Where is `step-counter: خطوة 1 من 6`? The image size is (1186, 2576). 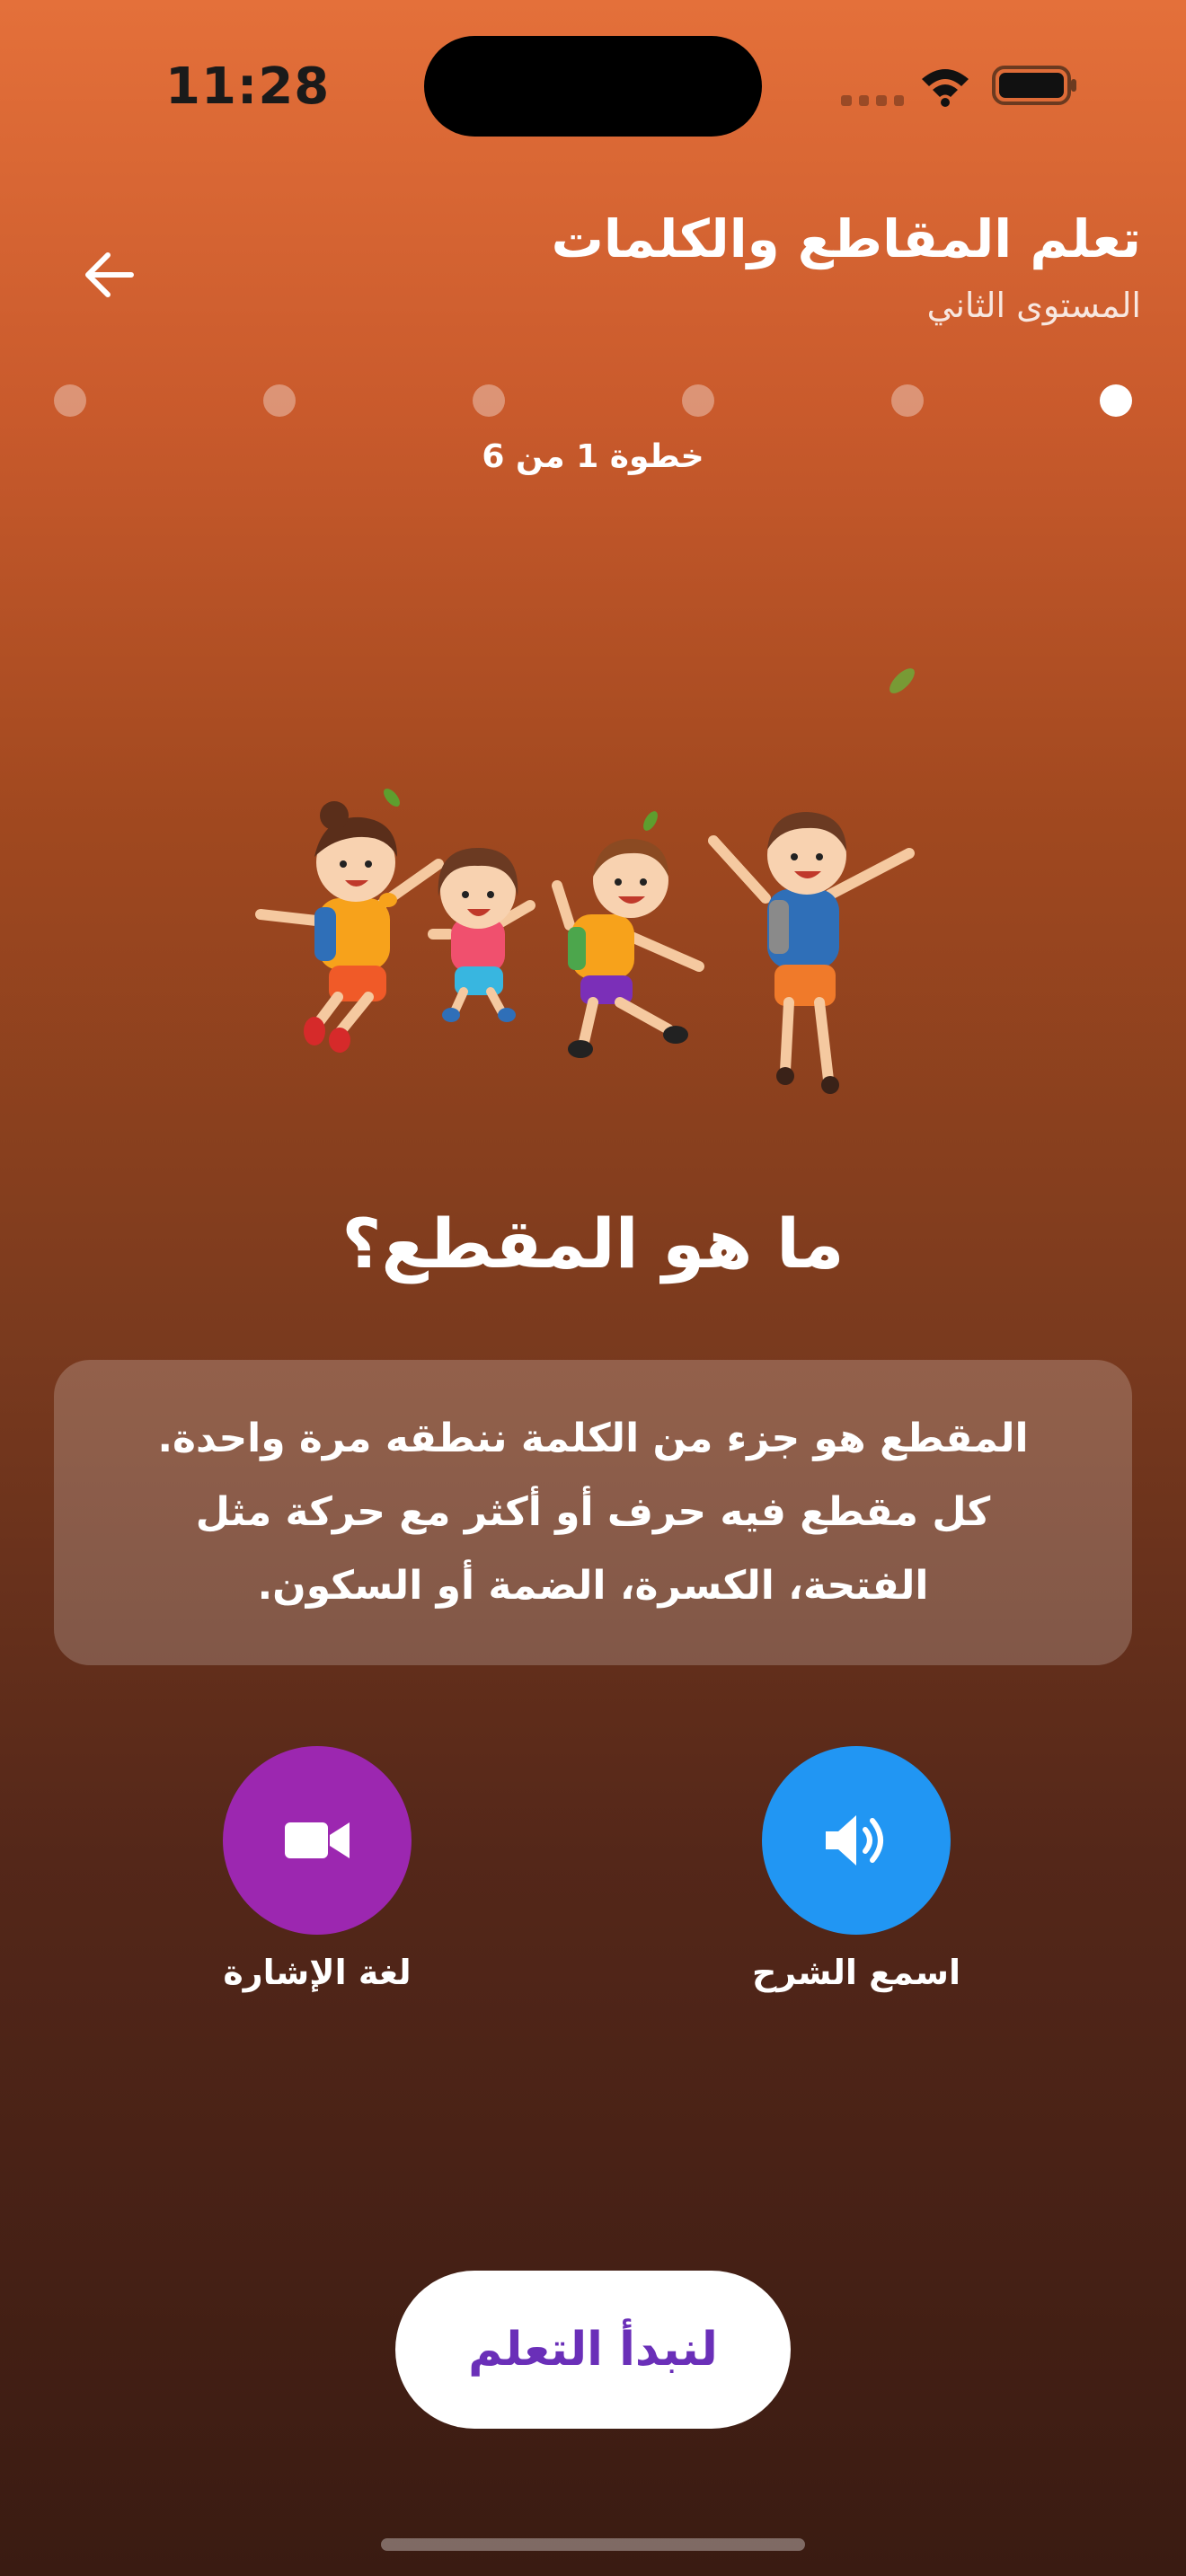
step-counter: خطوة 1 من 6 is located at coordinates (593, 456).